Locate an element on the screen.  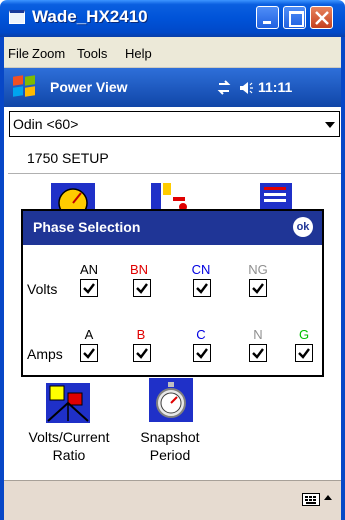
section-title: 1750 SETUP is located at coordinates (68, 158).